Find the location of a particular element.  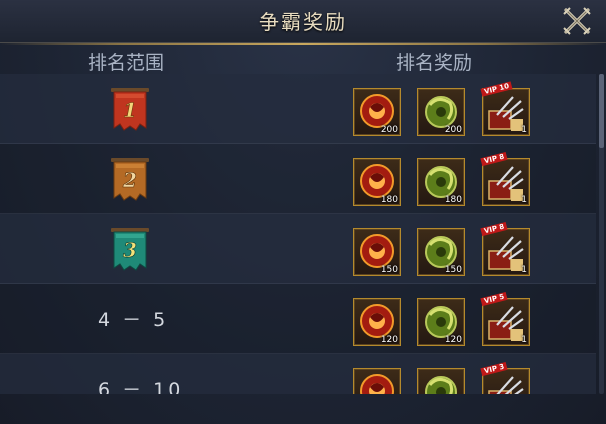

rank-banner-icon: 1 is located at coordinates (130, 109).